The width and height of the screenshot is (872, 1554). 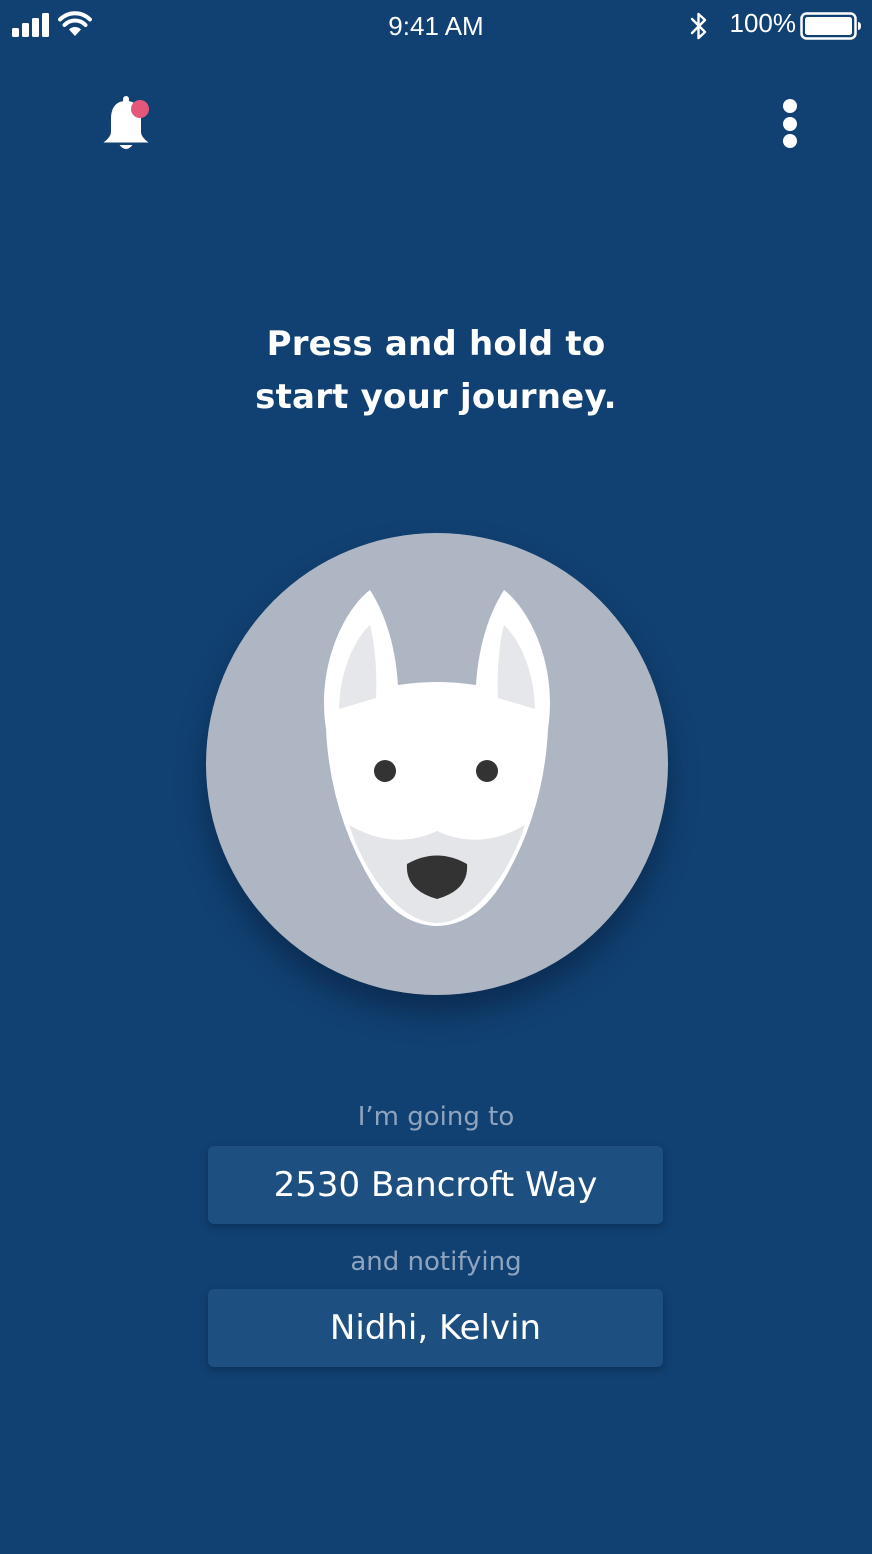 What do you see at coordinates (830, 26) in the screenshot?
I see `battery-icon` at bounding box center [830, 26].